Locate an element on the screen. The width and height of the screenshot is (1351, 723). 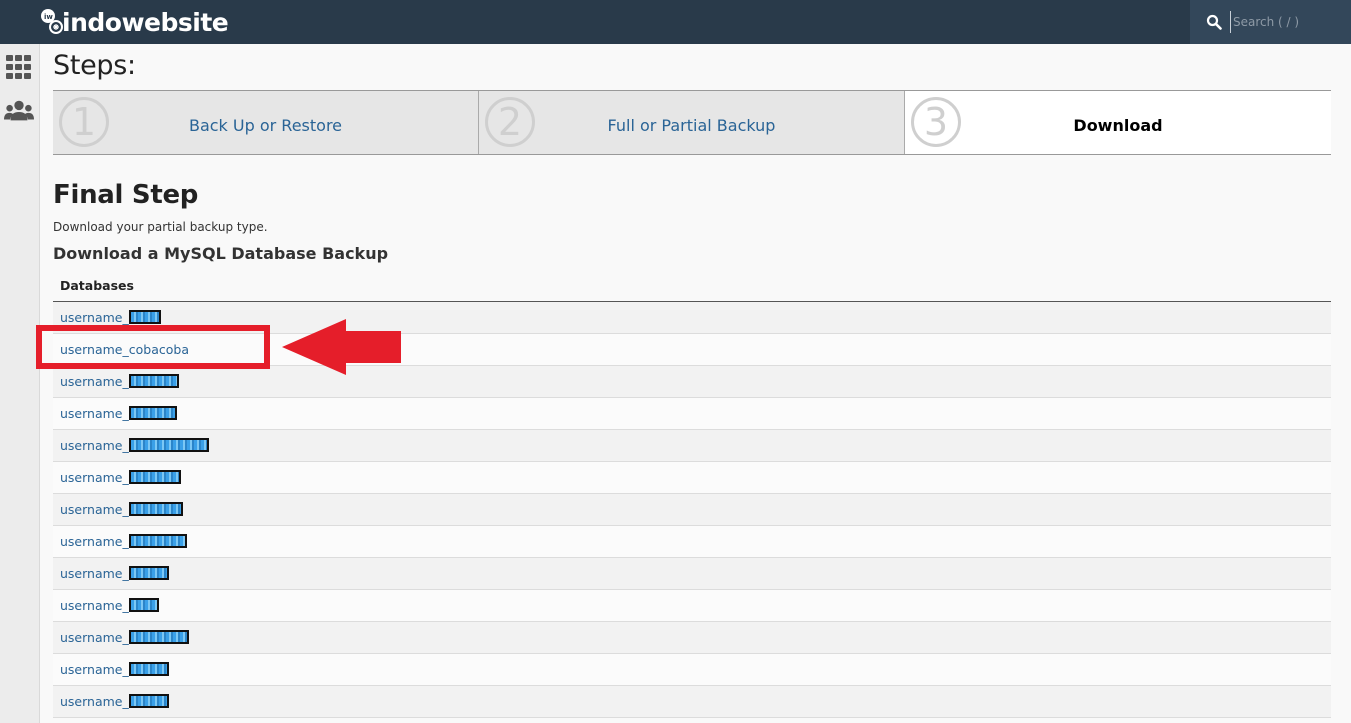
annotation-highlight-box is located at coordinates (153, 347).